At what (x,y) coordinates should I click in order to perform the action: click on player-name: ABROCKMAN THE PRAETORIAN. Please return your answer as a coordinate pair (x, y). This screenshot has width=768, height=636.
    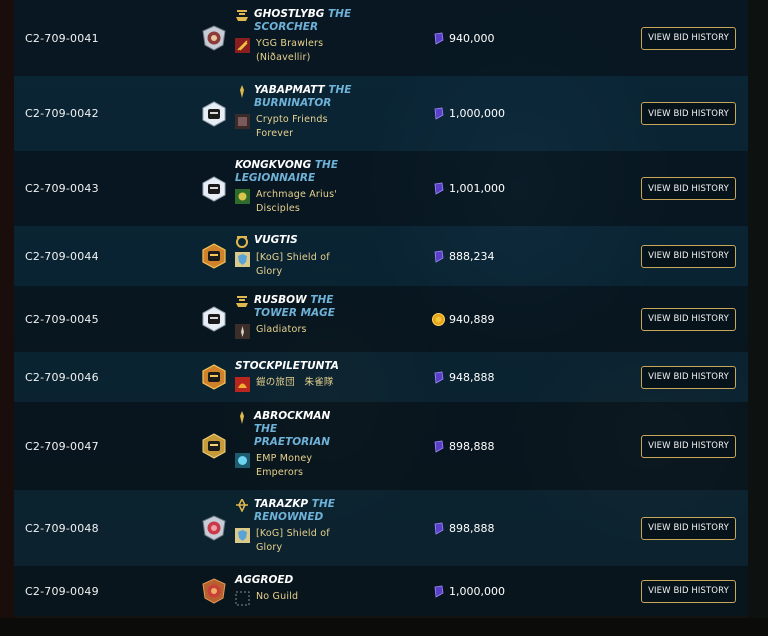
    Looking at the image, I should click on (304, 429).